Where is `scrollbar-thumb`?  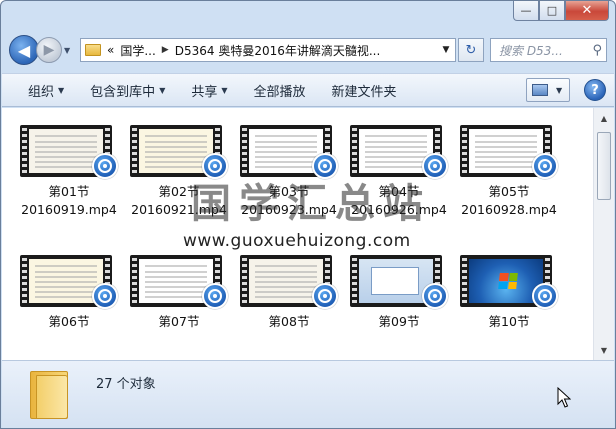
scrollbar-thumb is located at coordinates (604, 166).